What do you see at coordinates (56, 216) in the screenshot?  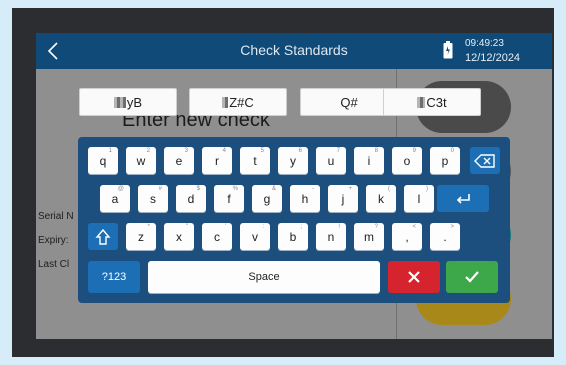 I see `serial-label: Serial N` at bounding box center [56, 216].